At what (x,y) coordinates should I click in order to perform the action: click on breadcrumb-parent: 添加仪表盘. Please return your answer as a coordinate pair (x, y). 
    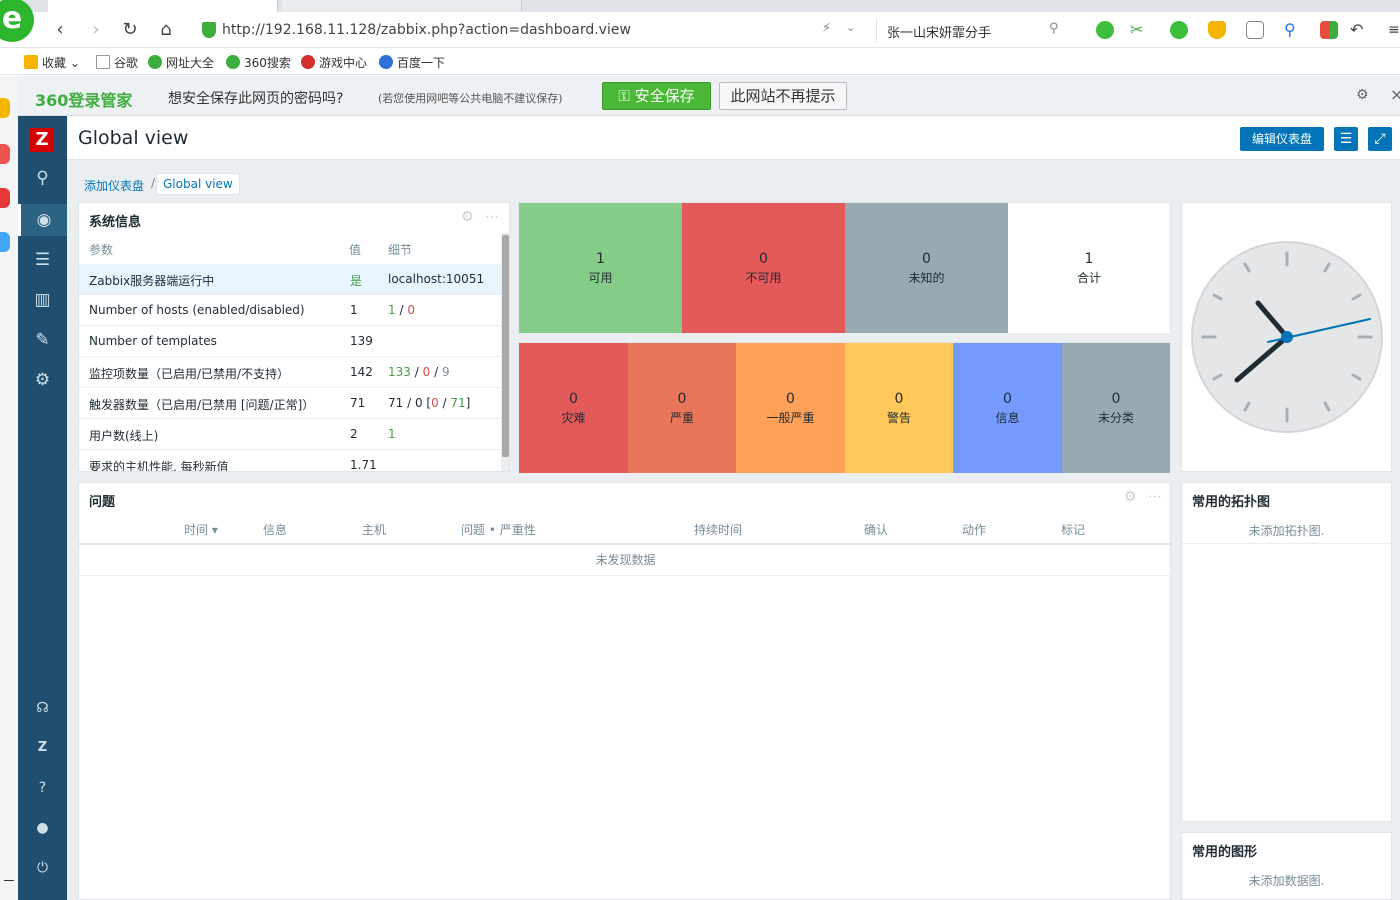
    Looking at the image, I should click on (114, 185).